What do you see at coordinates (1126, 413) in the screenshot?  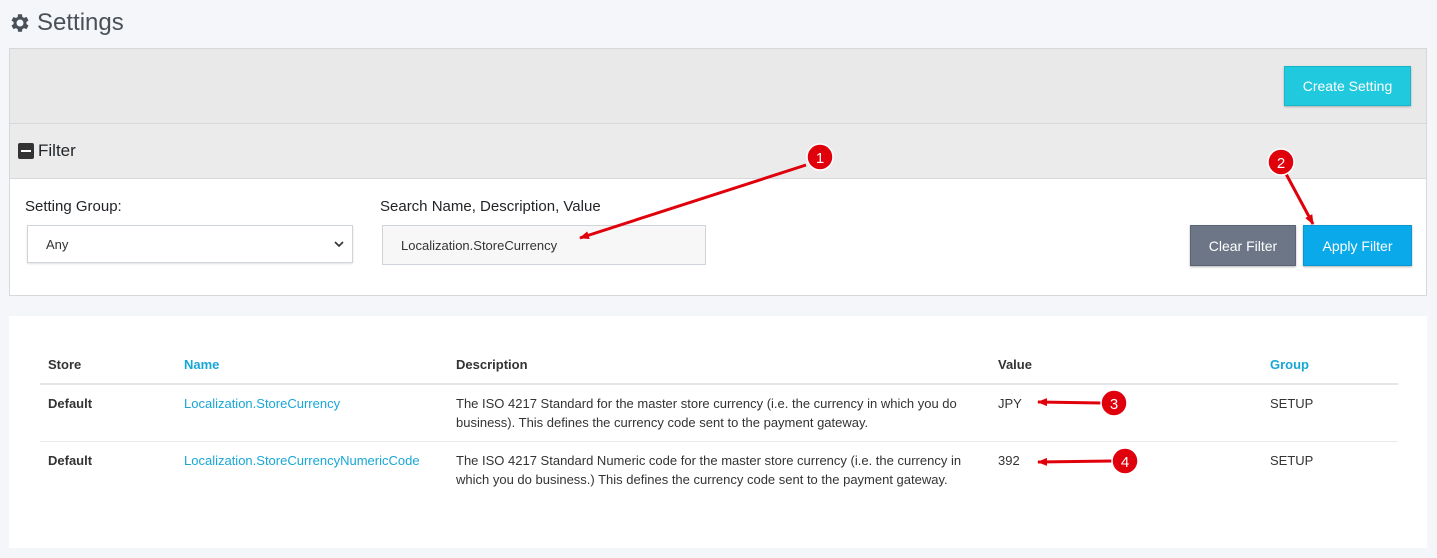 I see `cell-value: JPY` at bounding box center [1126, 413].